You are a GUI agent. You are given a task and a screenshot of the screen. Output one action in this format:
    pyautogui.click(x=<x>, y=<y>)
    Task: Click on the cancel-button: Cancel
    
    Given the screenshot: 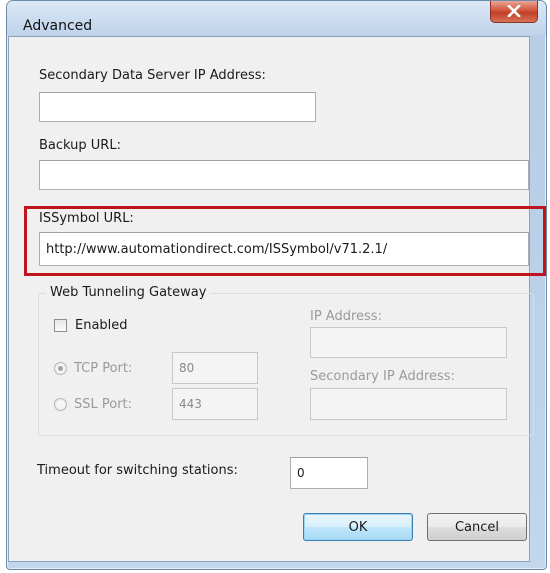 What is the action you would take?
    pyautogui.click(x=477, y=527)
    